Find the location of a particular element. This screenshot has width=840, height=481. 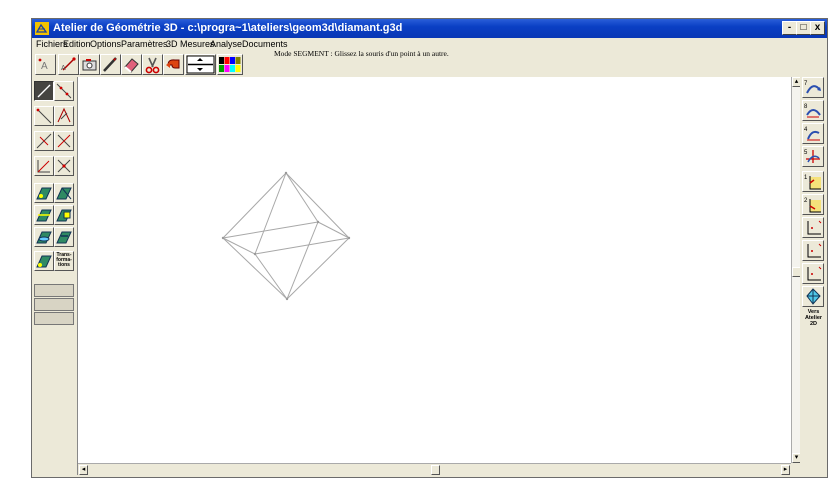

scroll-left-button: ◂ is located at coordinates (83, 470).